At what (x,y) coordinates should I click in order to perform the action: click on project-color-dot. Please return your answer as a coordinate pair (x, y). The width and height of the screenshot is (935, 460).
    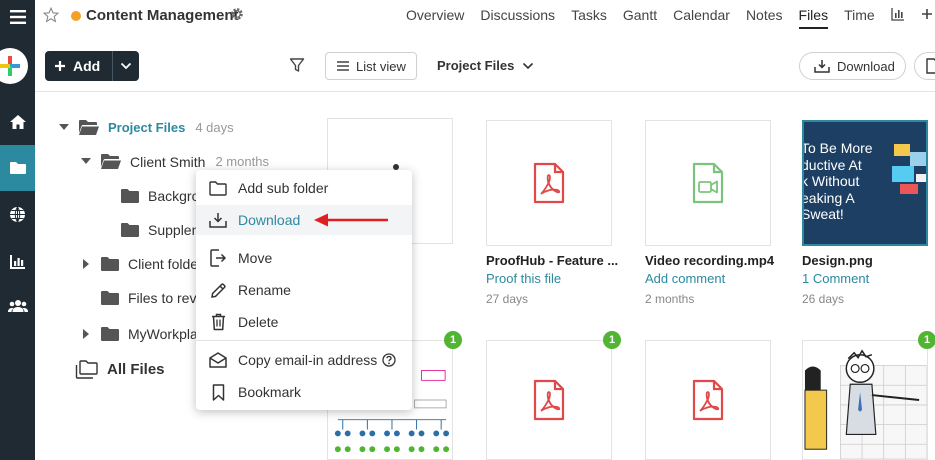
    Looking at the image, I should click on (76, 16).